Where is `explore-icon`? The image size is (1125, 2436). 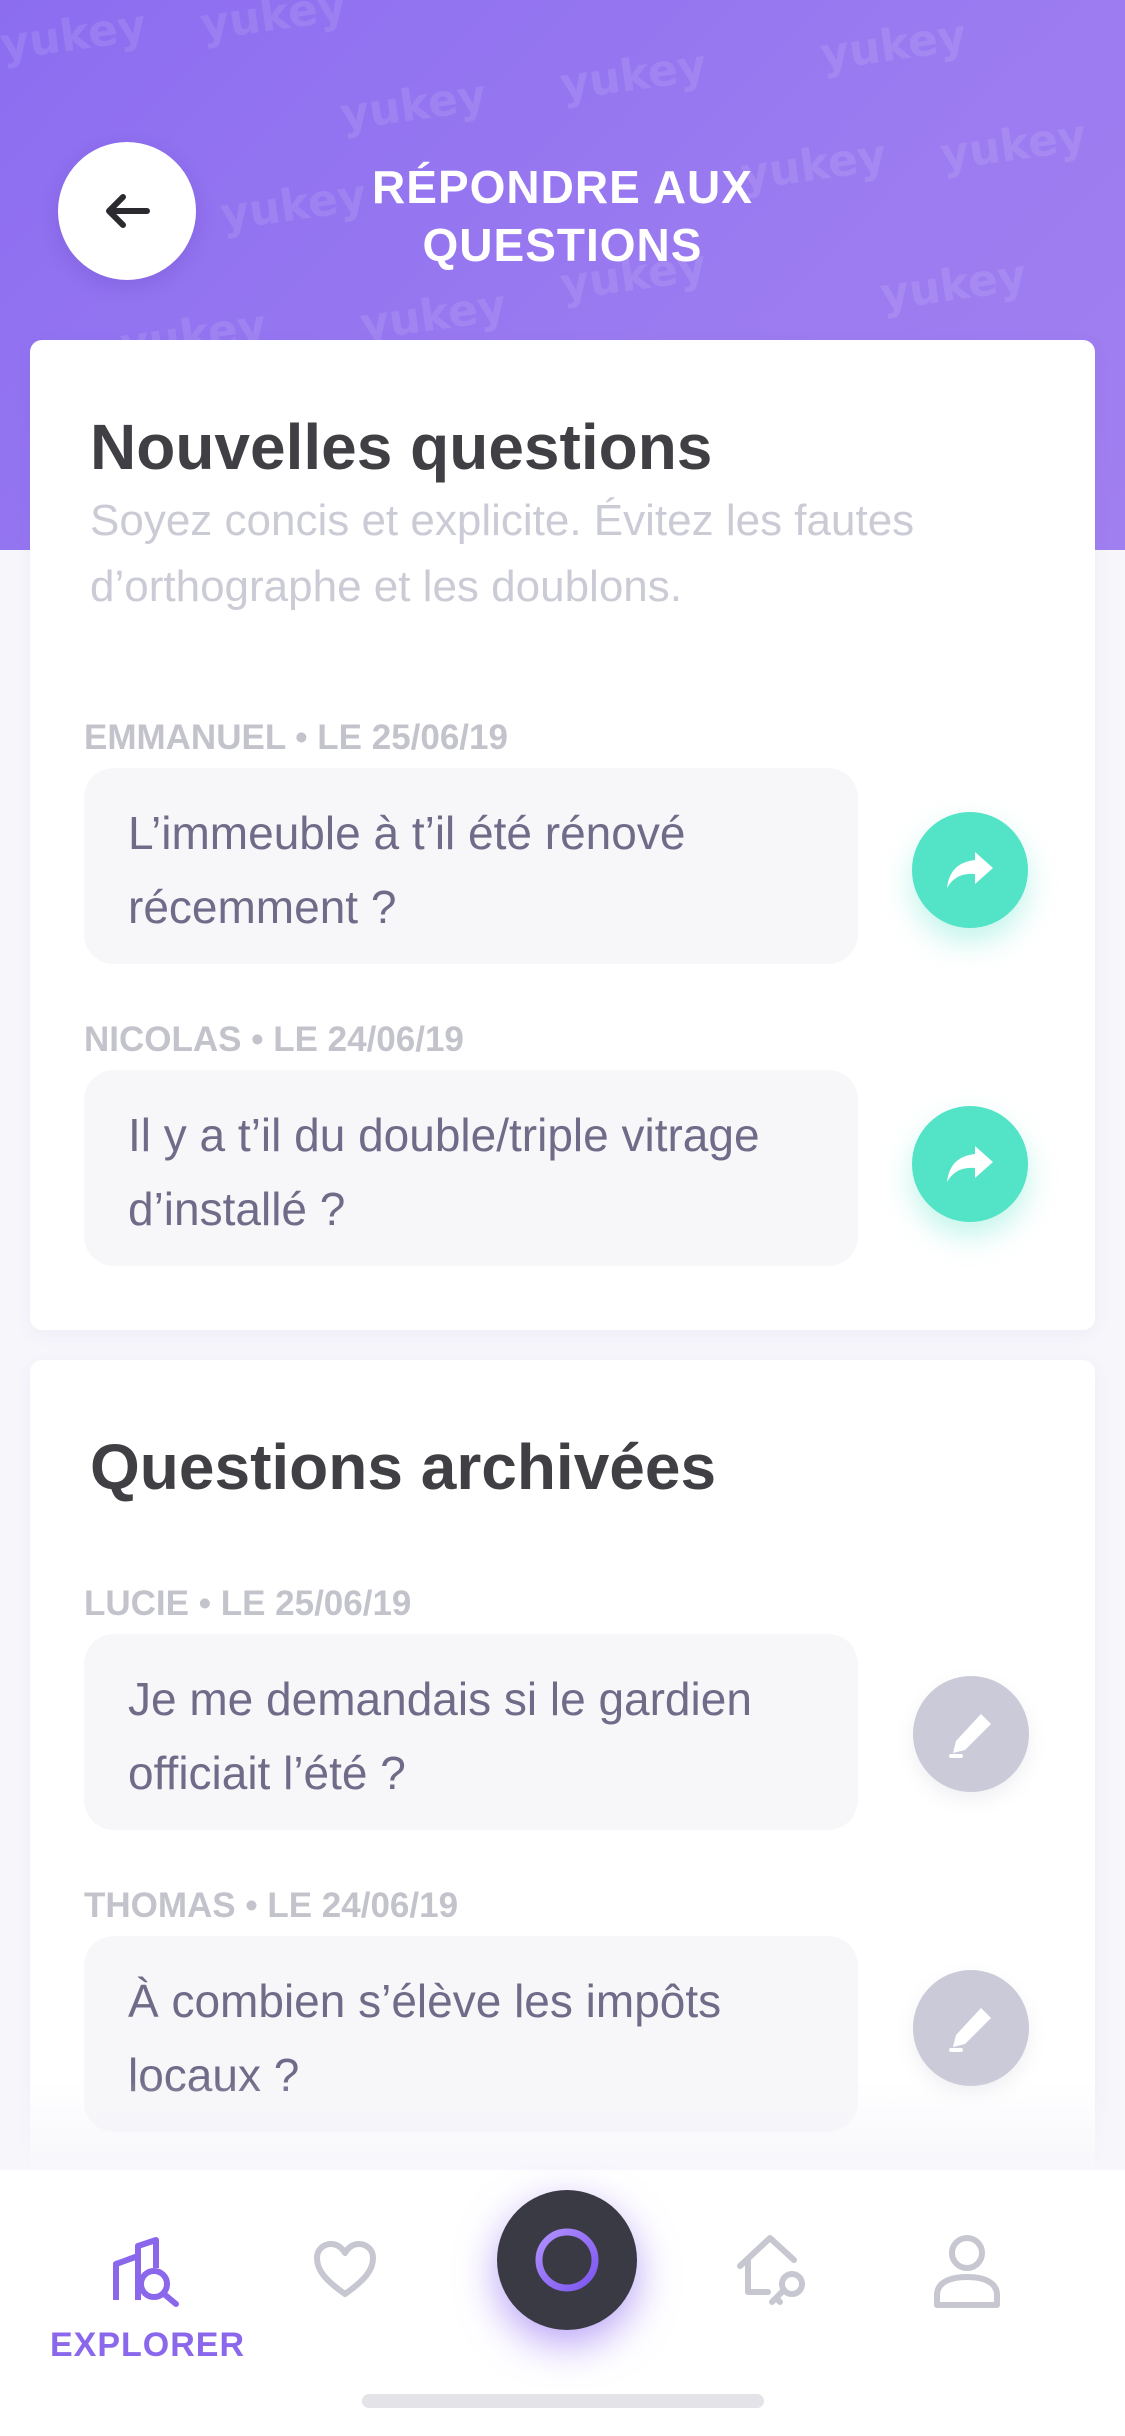 explore-icon is located at coordinates (146, 2272).